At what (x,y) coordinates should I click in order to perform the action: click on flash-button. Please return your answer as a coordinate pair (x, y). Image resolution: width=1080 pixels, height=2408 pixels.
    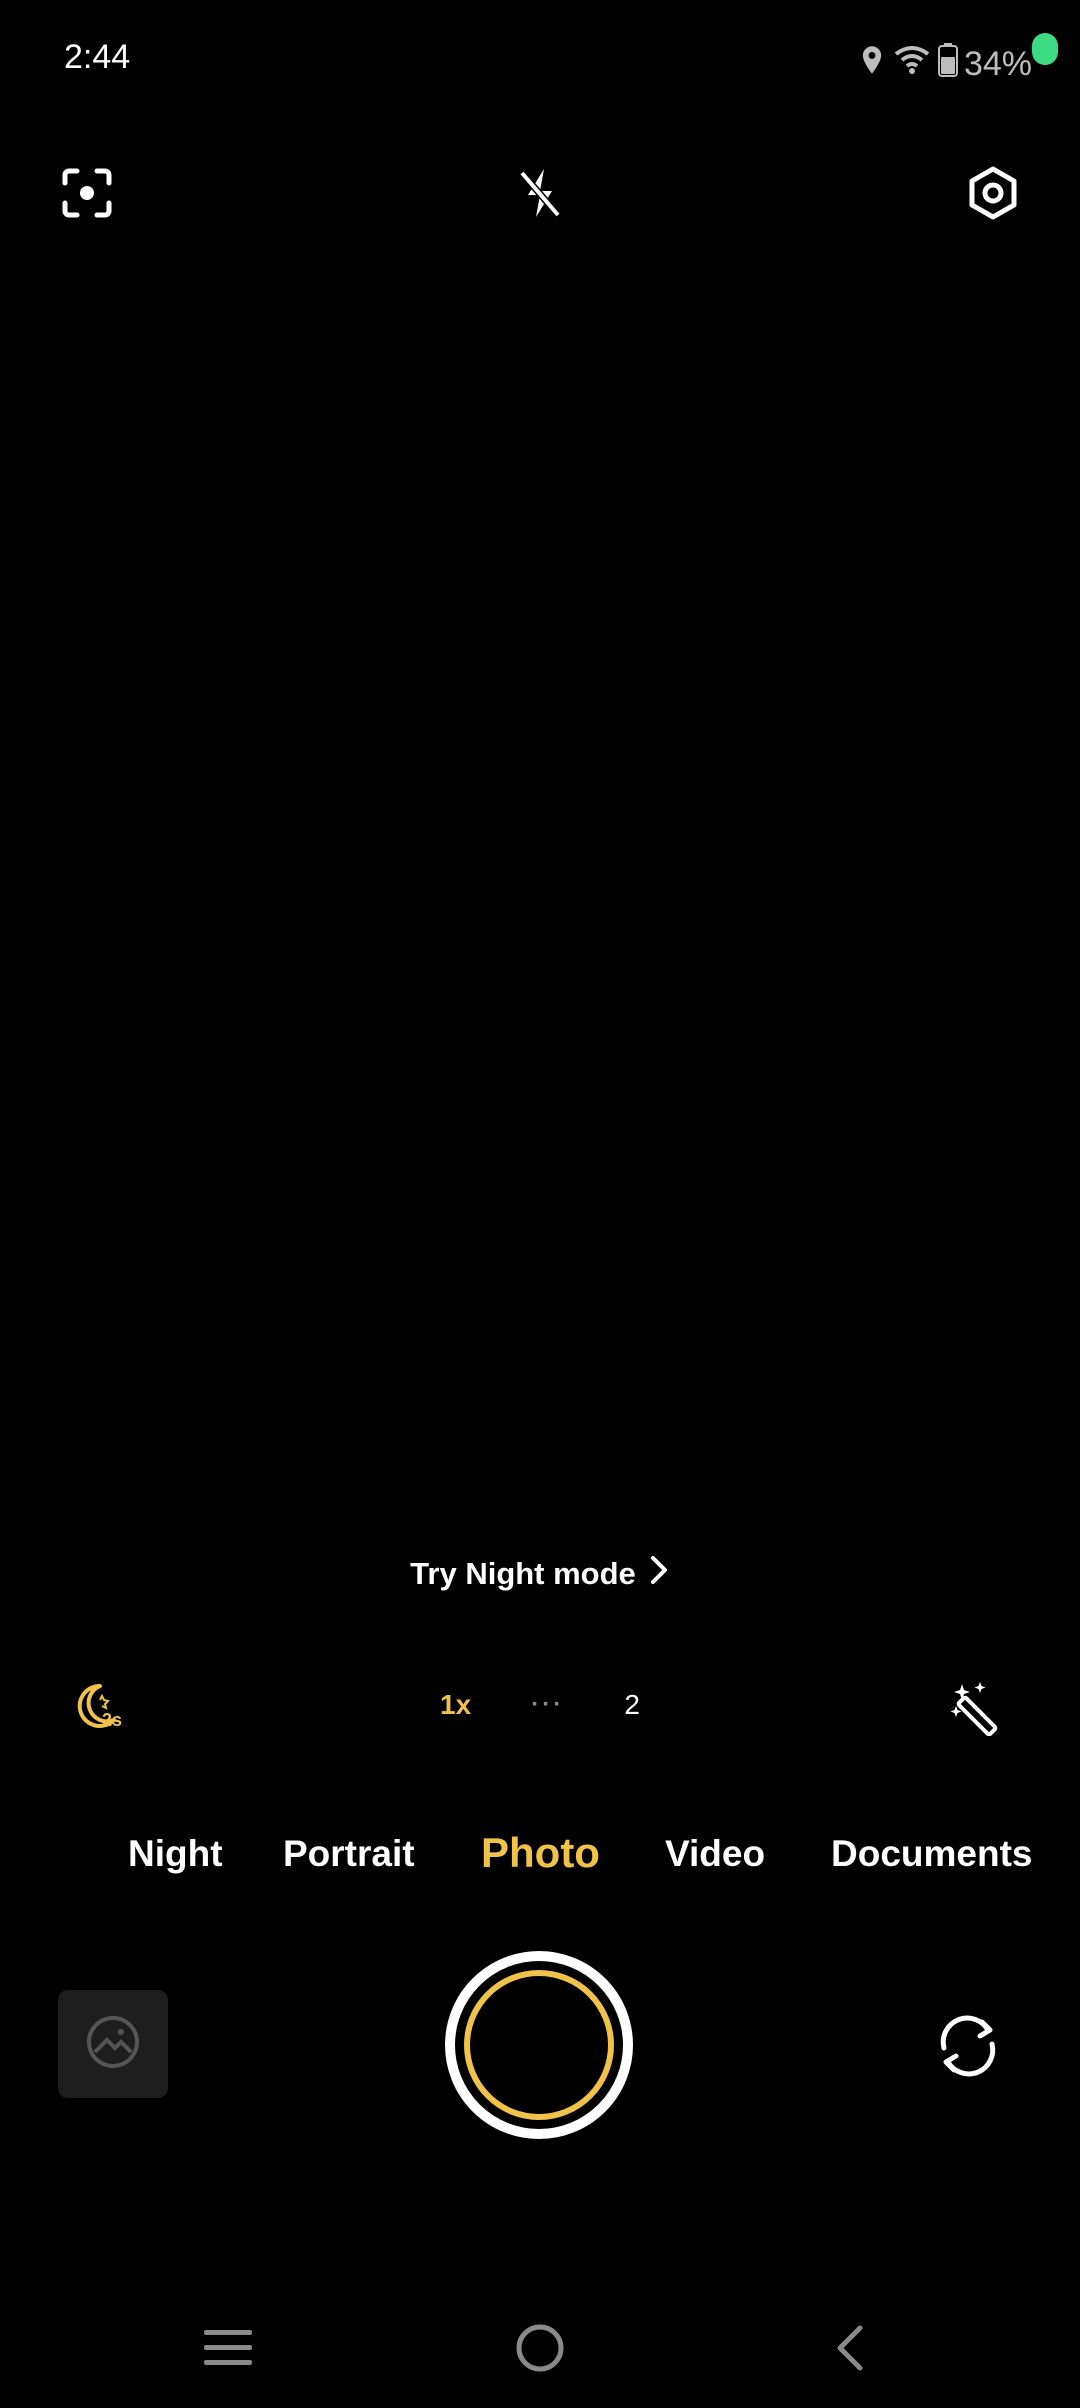
    Looking at the image, I should click on (540, 195).